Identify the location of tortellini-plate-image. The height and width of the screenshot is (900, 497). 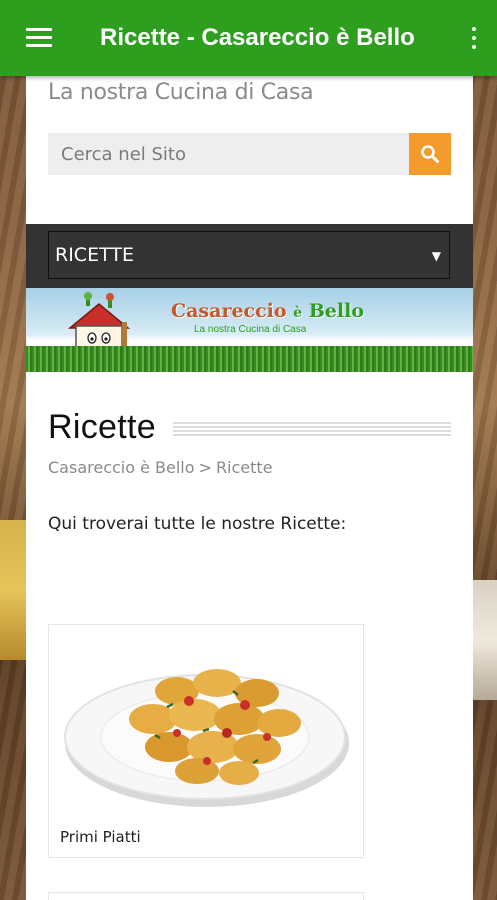
(206, 738).